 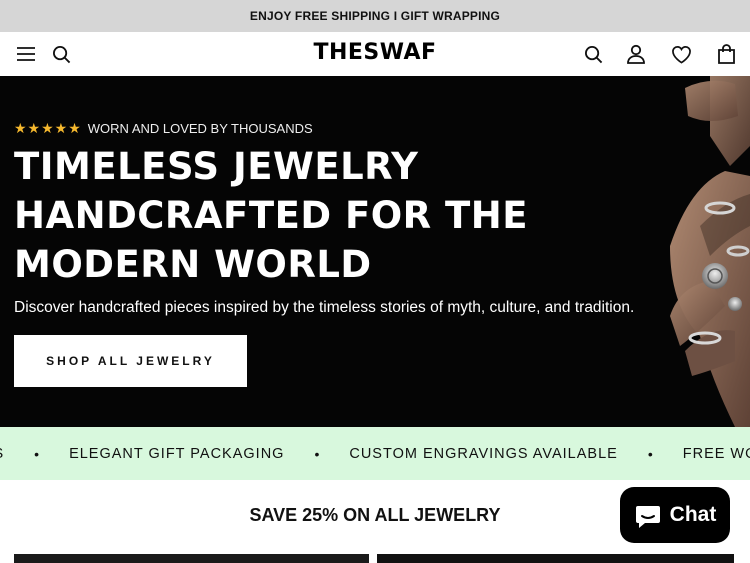 What do you see at coordinates (483, 453) in the screenshot?
I see `ticker-item: CUSTOM ENGRAVINGS AVAILABLE` at bounding box center [483, 453].